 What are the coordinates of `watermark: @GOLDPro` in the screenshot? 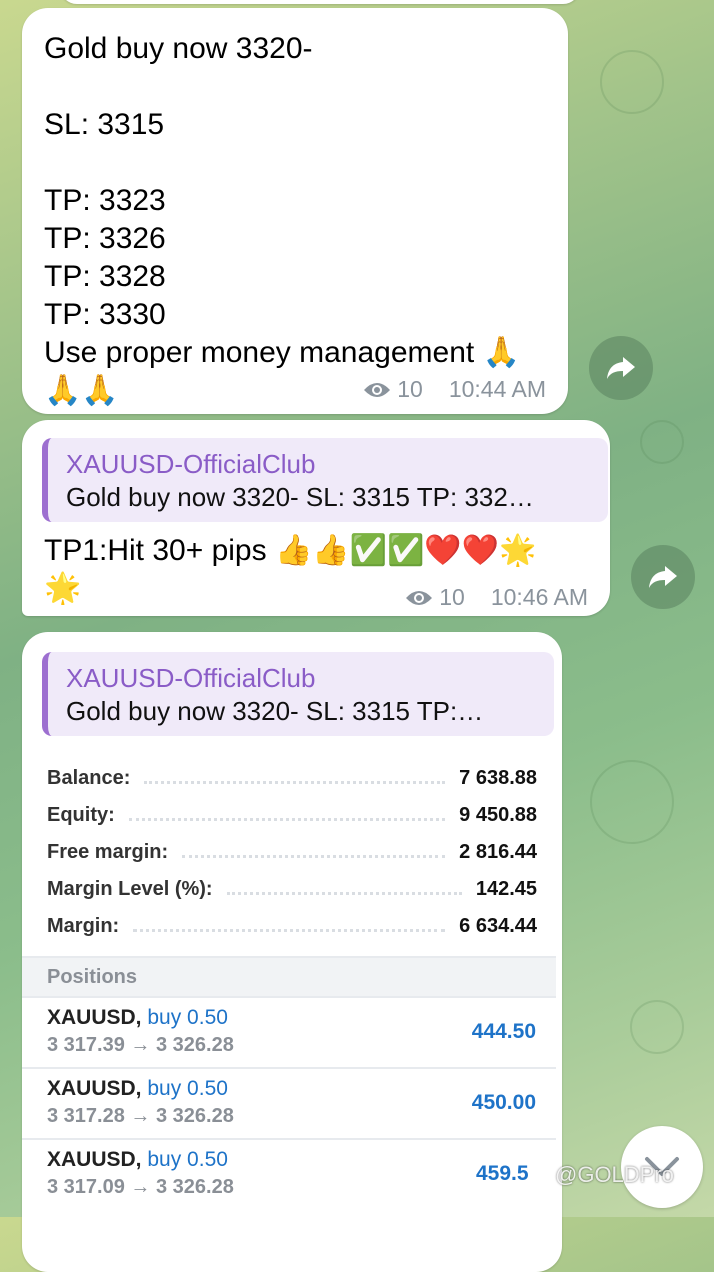 It's located at (602, 1175).